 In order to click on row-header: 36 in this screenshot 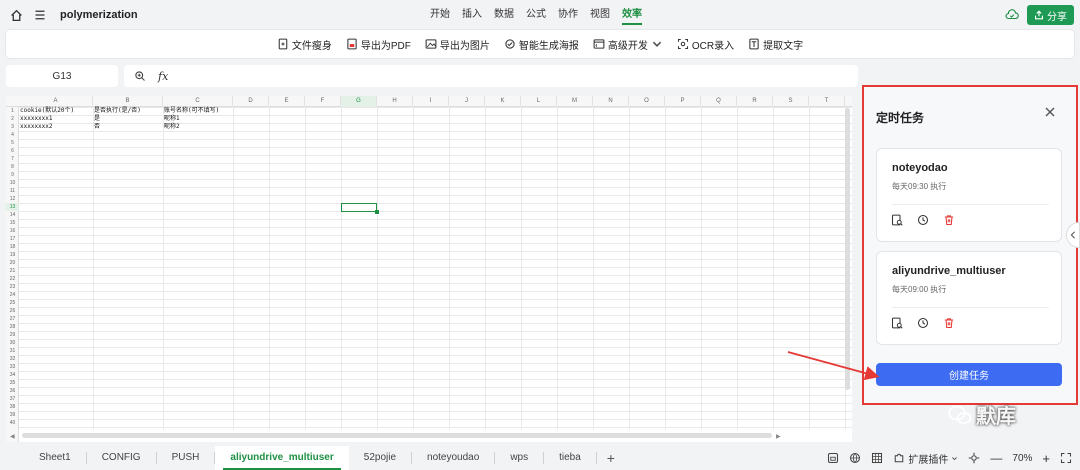, I will do `click(12, 391)`.